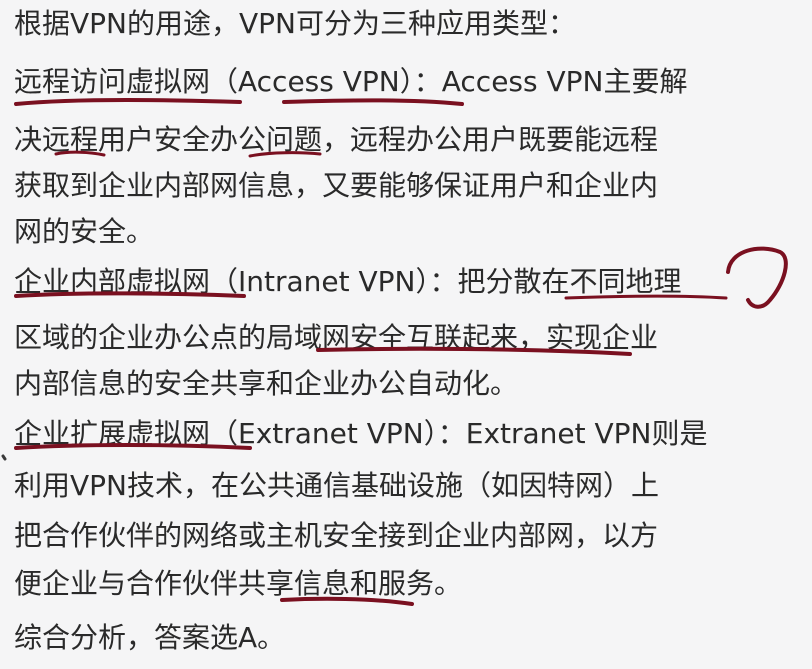 The image size is (812, 669). What do you see at coordinates (336, 535) in the screenshot?
I see `text-line-extranet-3: 把合作伙伴的网络或主机安全接到企业内部网，以方` at bounding box center [336, 535].